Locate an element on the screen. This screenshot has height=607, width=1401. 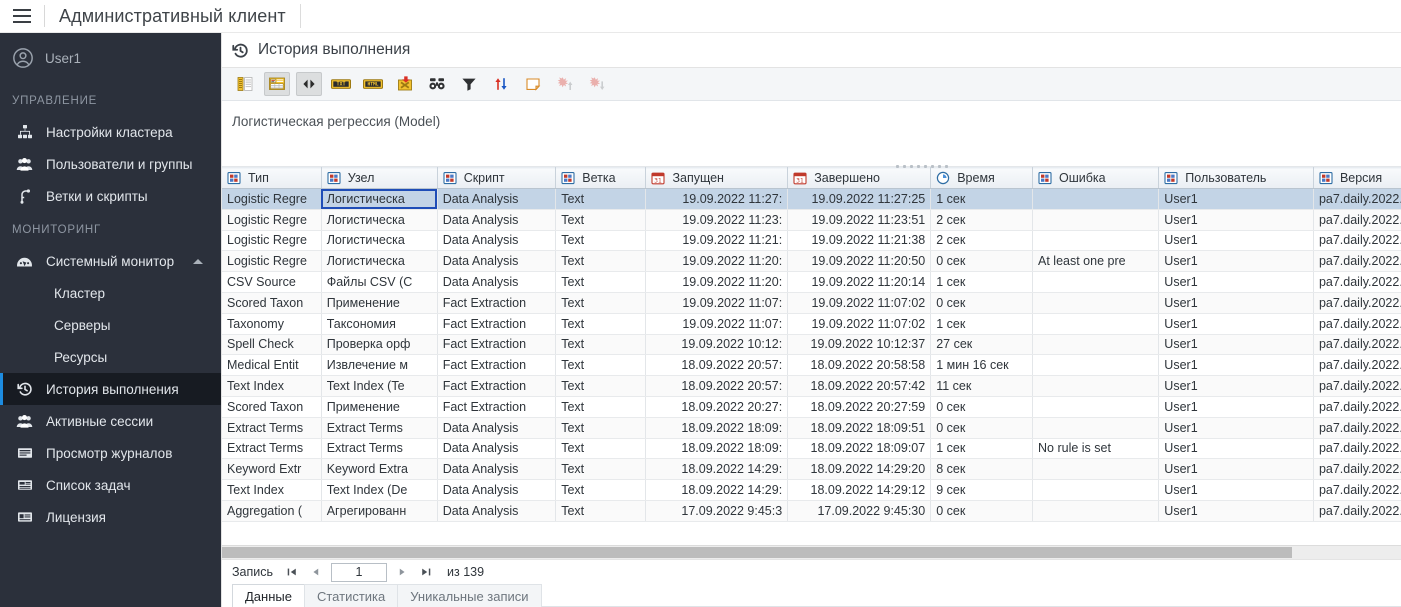
splitter-toggle-icon is located at coordinates (309, 84).